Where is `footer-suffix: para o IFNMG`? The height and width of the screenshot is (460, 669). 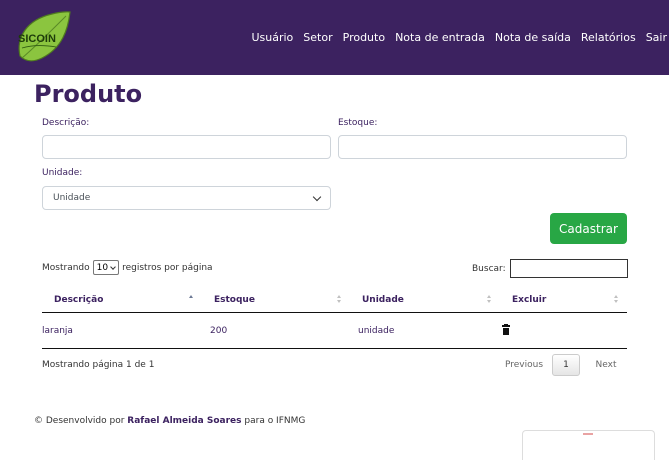 footer-suffix: para o IFNMG is located at coordinates (275, 421).